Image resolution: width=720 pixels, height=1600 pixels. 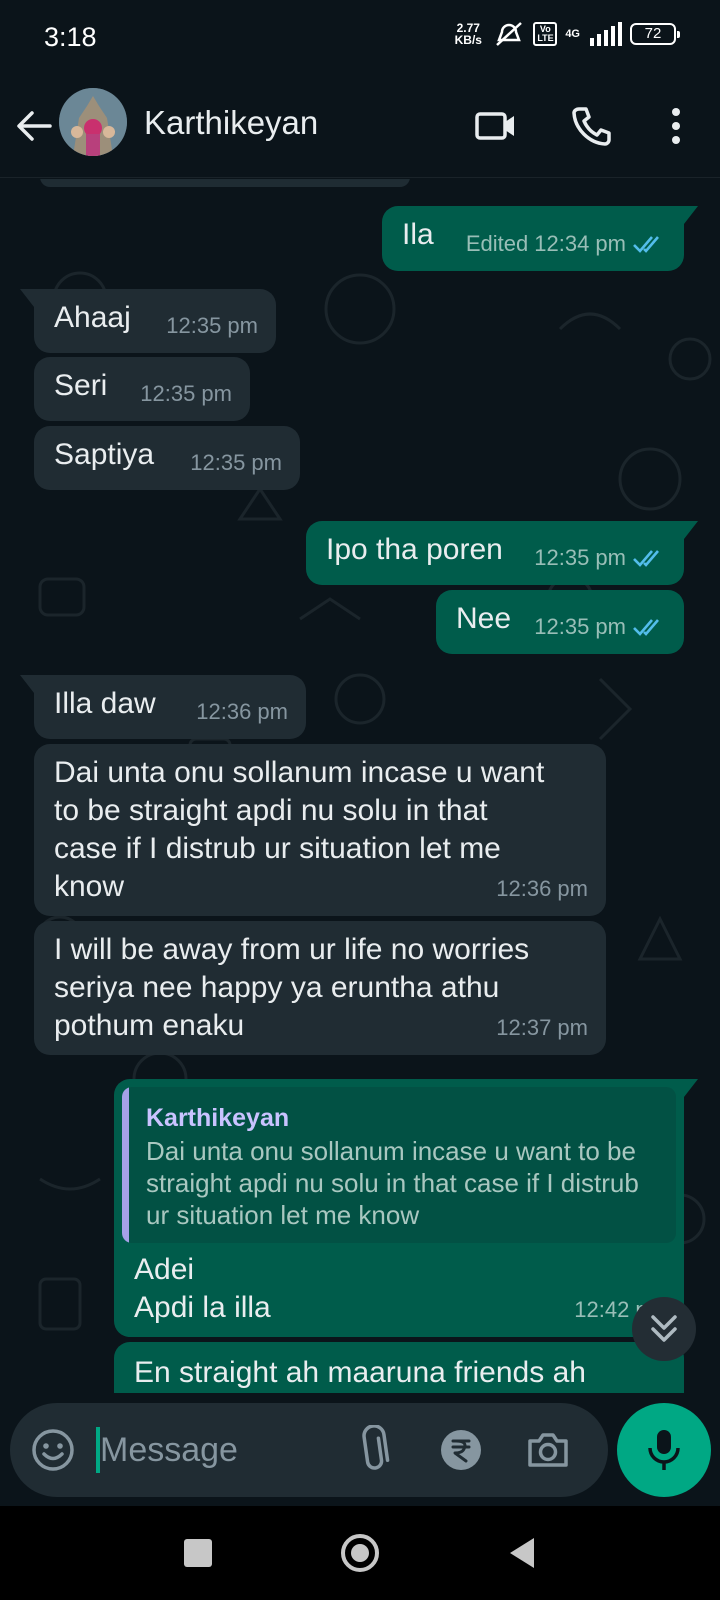 I want to click on message-outgoing: Ipo tha poren 12:35 pm, so click(x=502, y=553).